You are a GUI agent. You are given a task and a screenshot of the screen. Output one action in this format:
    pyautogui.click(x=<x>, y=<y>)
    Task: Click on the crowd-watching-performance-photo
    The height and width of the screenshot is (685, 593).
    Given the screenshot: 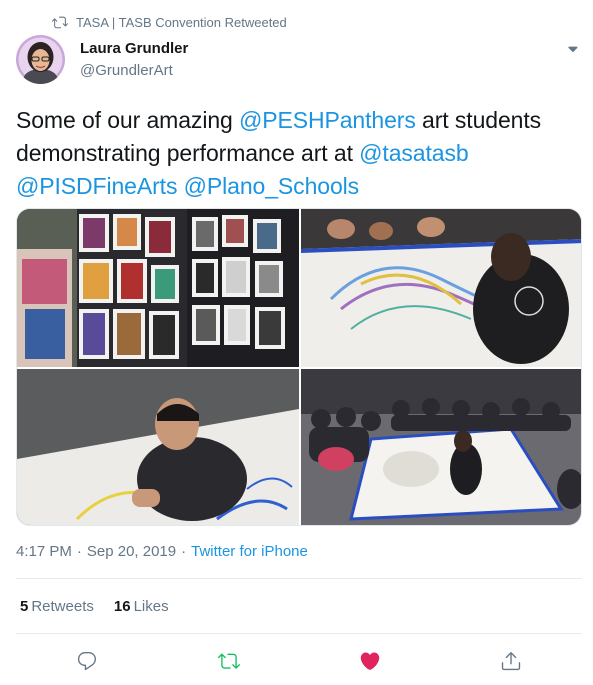 What is the action you would take?
    pyautogui.click(x=441, y=447)
    